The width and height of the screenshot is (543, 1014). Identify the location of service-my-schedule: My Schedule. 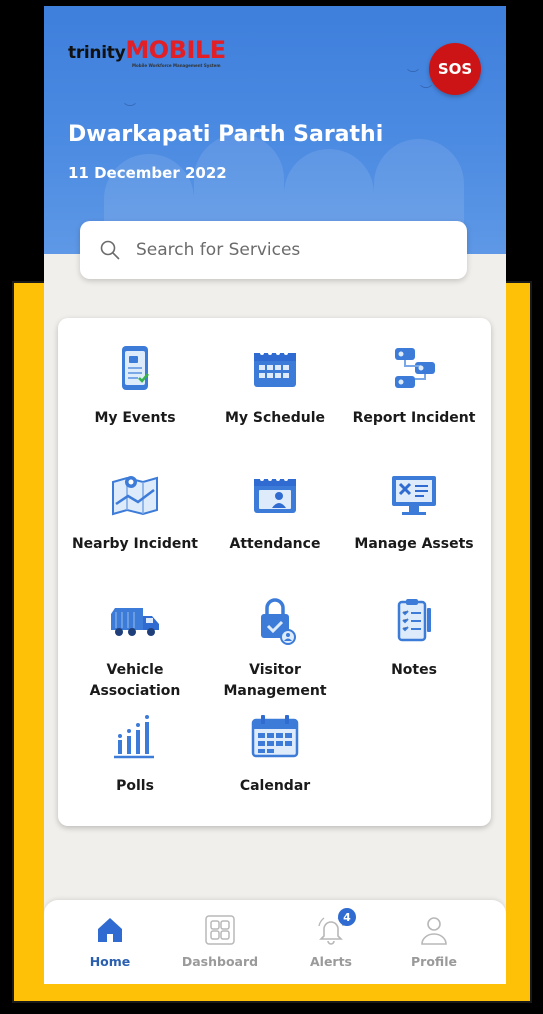
(275, 385).